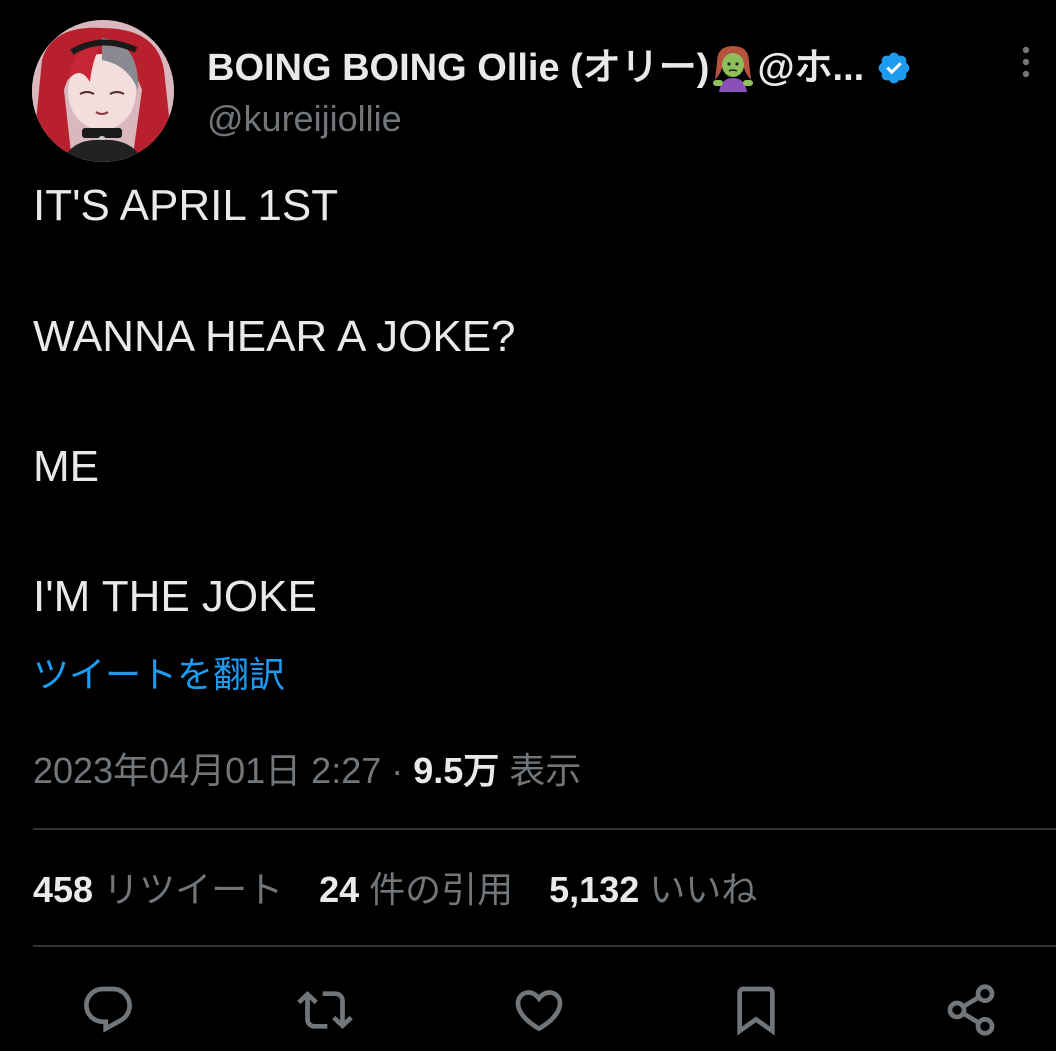  I want to click on author-handle: @kureijiollie, so click(304, 119).